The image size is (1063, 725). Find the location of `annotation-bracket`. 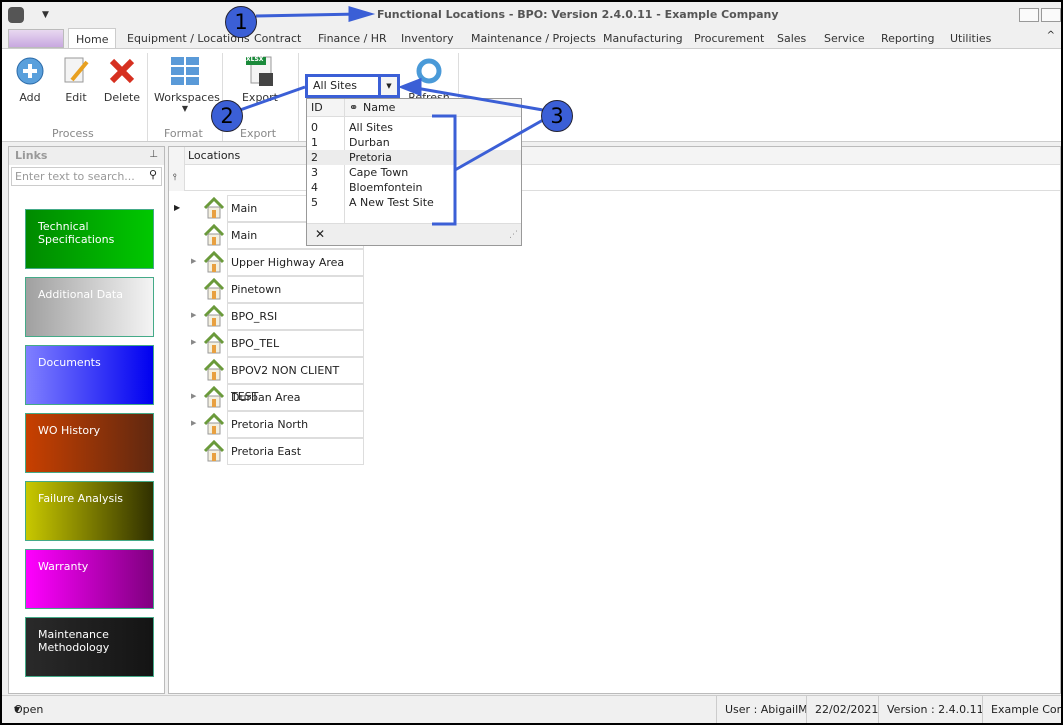

annotation-bracket is located at coordinates (444, 170).